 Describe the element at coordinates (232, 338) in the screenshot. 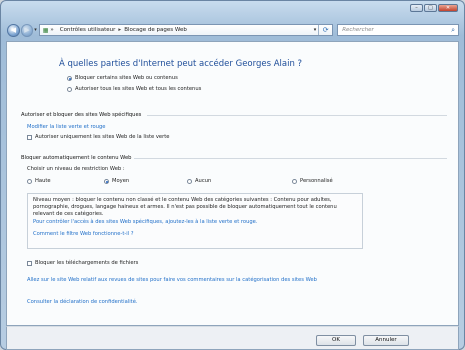

I see `dialog-footer: OK Annuler` at that location.